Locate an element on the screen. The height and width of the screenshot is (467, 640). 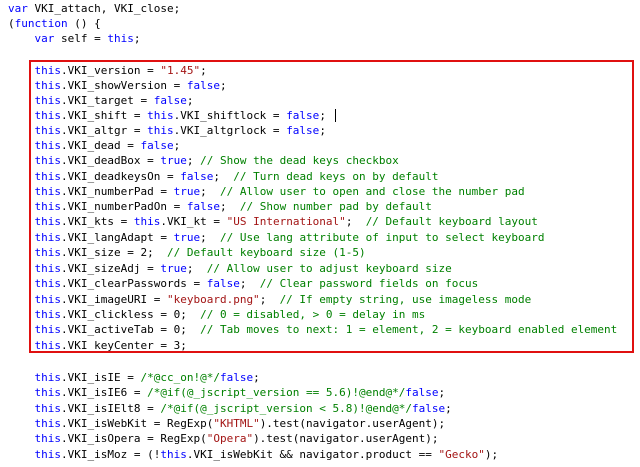
code-token: .VKI_imageURI = is located at coordinates (114, 299).